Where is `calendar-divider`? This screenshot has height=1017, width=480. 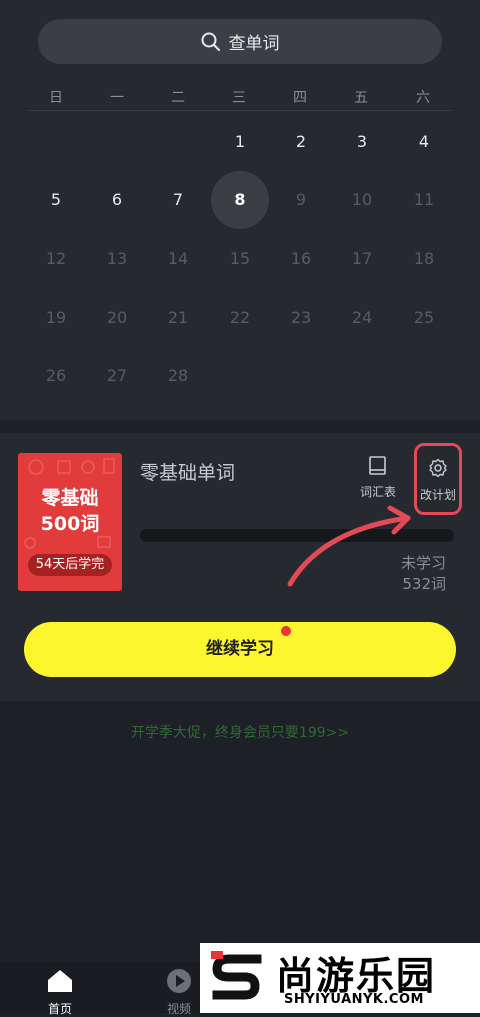 calendar-divider is located at coordinates (240, 110).